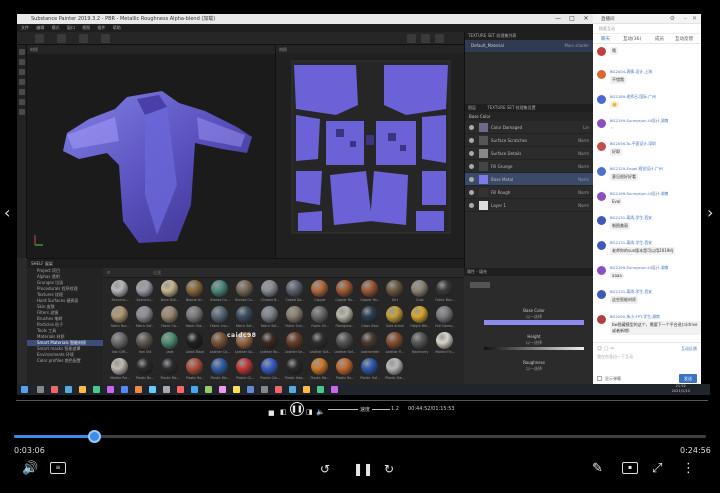  I want to click on clone-tool-icon, so click(22, 102).